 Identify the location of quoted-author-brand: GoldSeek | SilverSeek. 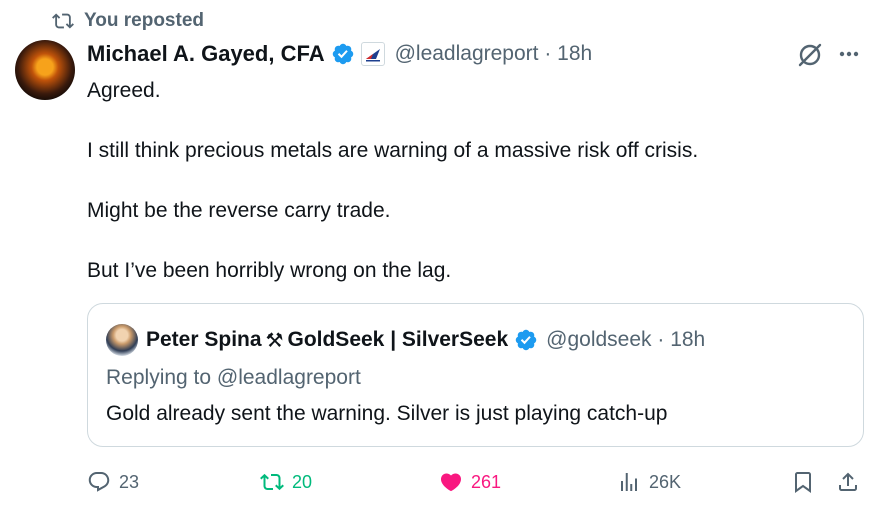
(398, 339).